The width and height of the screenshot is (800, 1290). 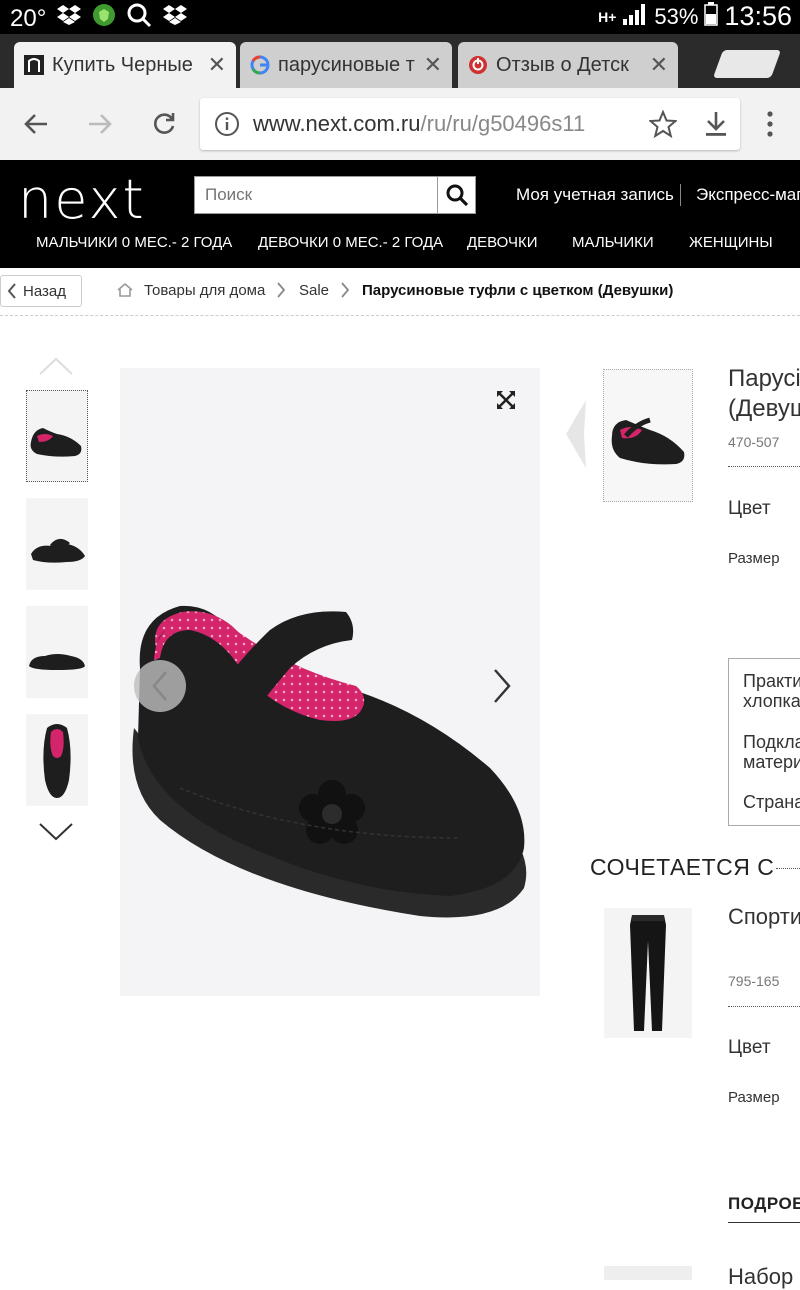 What do you see at coordinates (478, 65) in the screenshot?
I see `review-site-favicon-icon` at bounding box center [478, 65].